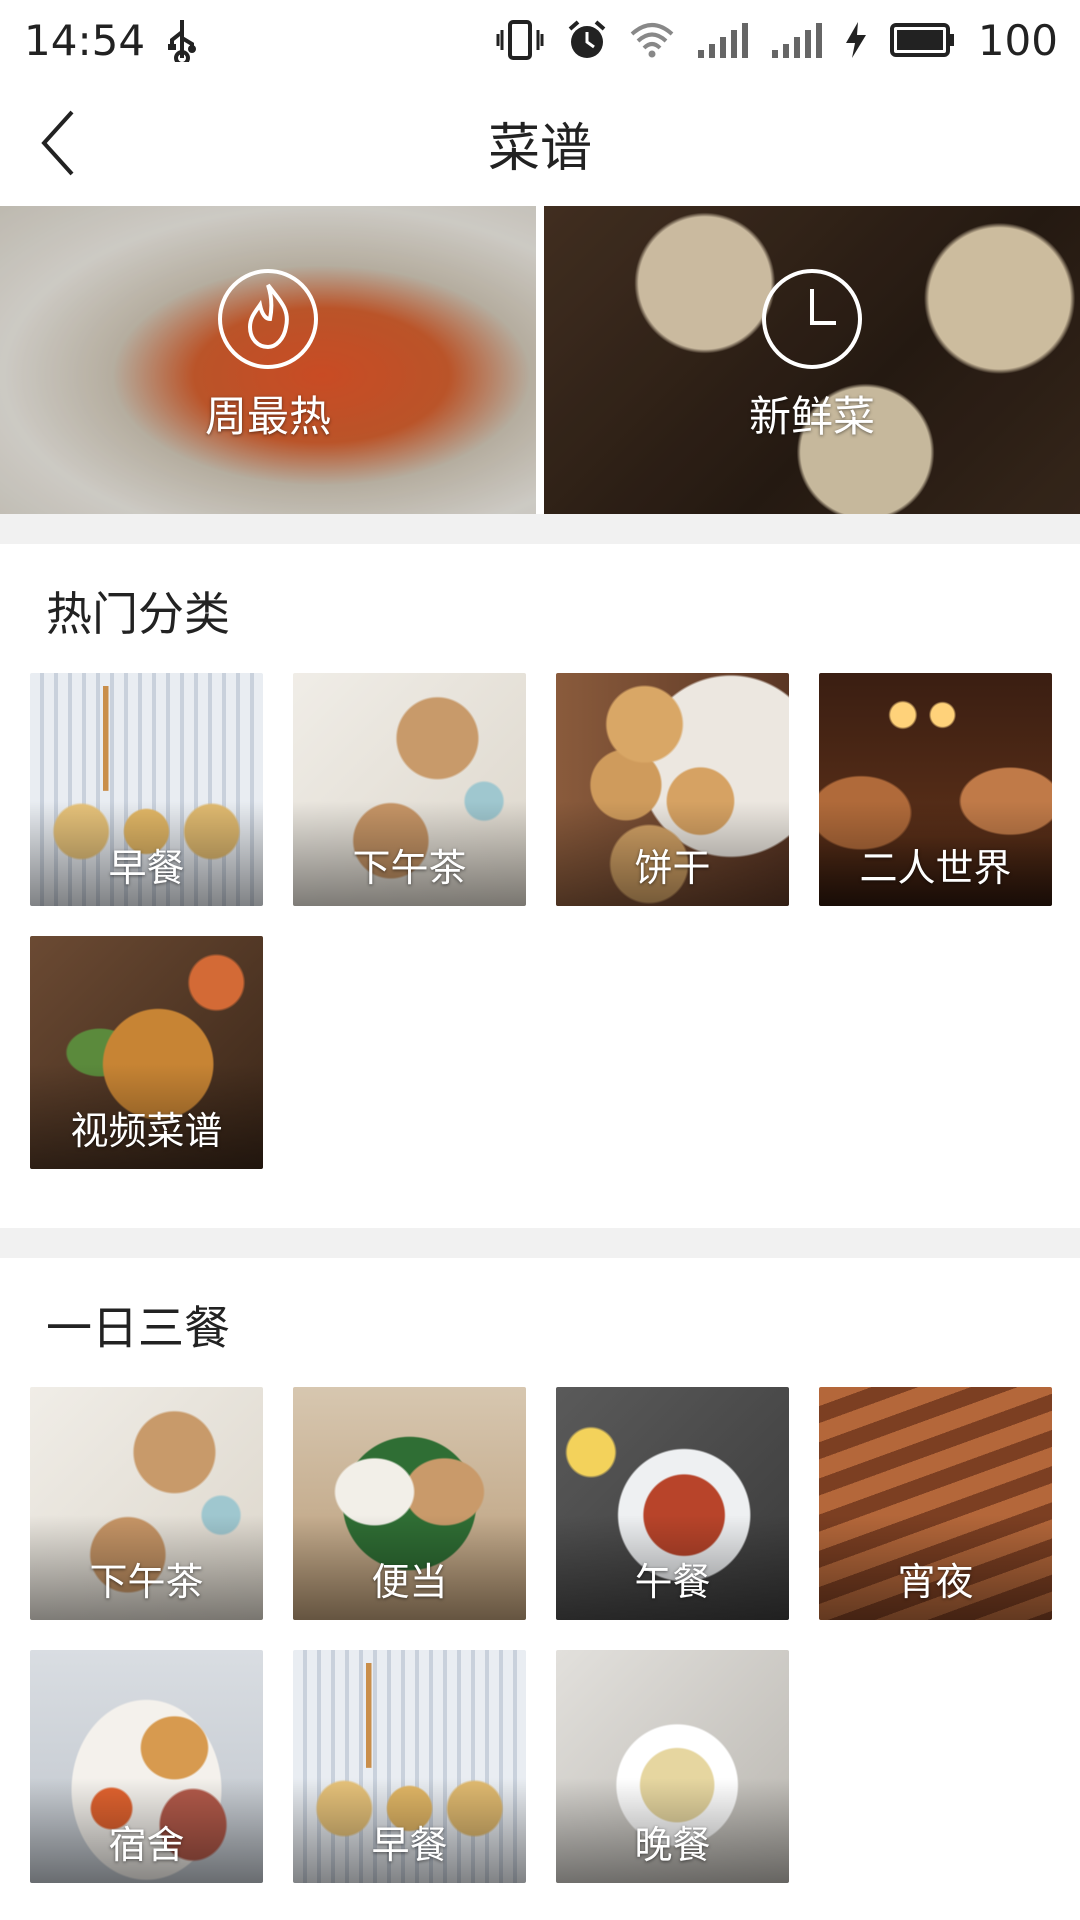 Image resolution: width=1080 pixels, height=1920 pixels. What do you see at coordinates (146, 1052) in the screenshot?
I see `category-tile-video-recipes: 视频菜谱` at bounding box center [146, 1052].